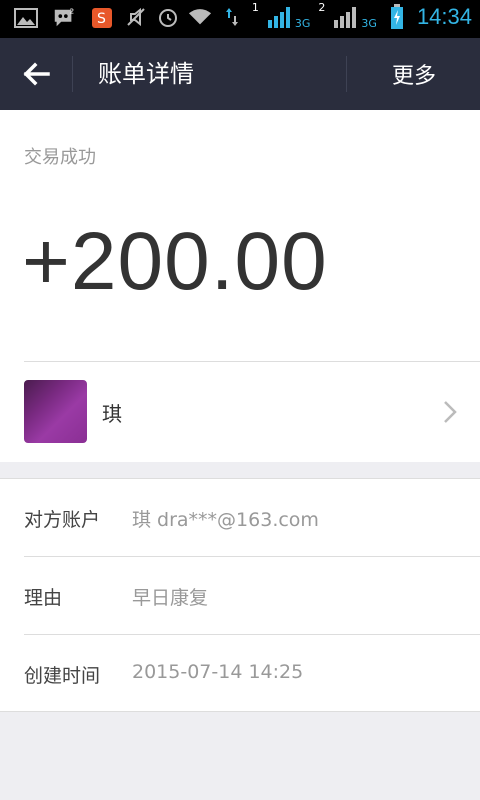 Image resolution: width=480 pixels, height=800 pixels. What do you see at coordinates (200, 17) in the screenshot?
I see `wifi-icon` at bounding box center [200, 17].